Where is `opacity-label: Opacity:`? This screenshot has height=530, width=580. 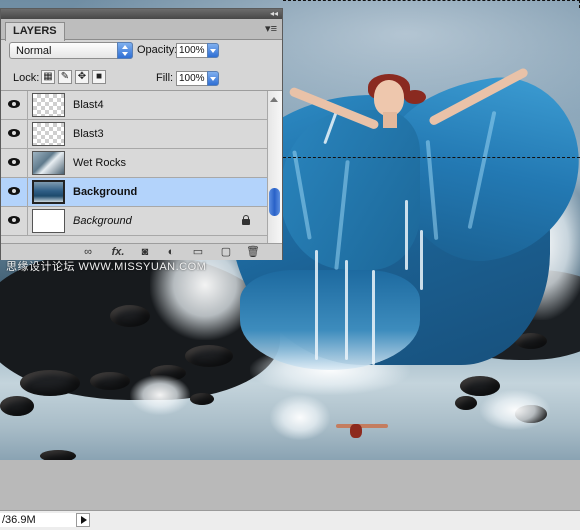
opacity-label: Opacity: is located at coordinates (157, 50).